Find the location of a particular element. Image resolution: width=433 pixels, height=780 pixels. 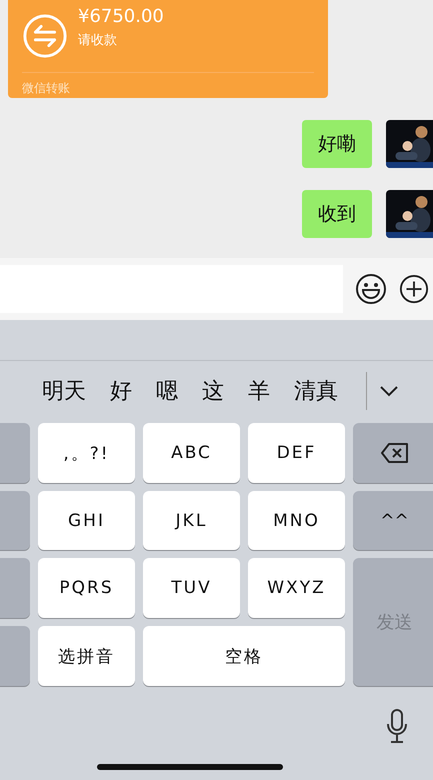

candidate-word: 好 is located at coordinates (121, 391).